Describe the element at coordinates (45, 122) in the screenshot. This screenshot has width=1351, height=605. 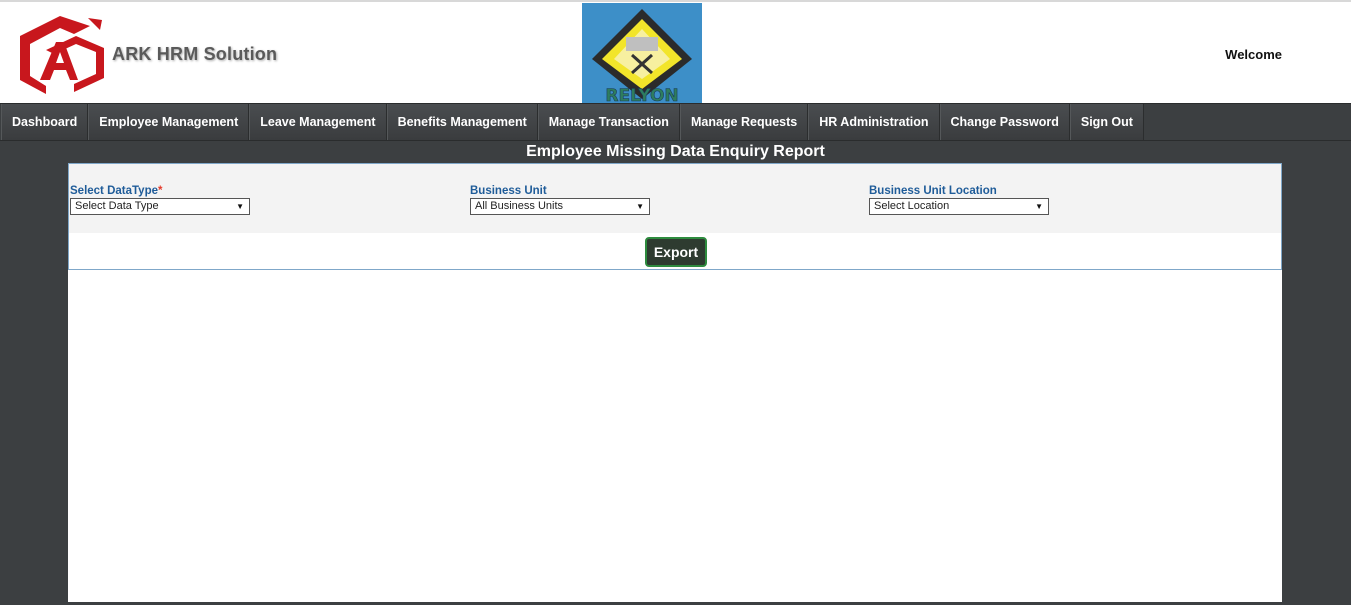
I see `nav-item-dashboard: Dashboard` at that location.